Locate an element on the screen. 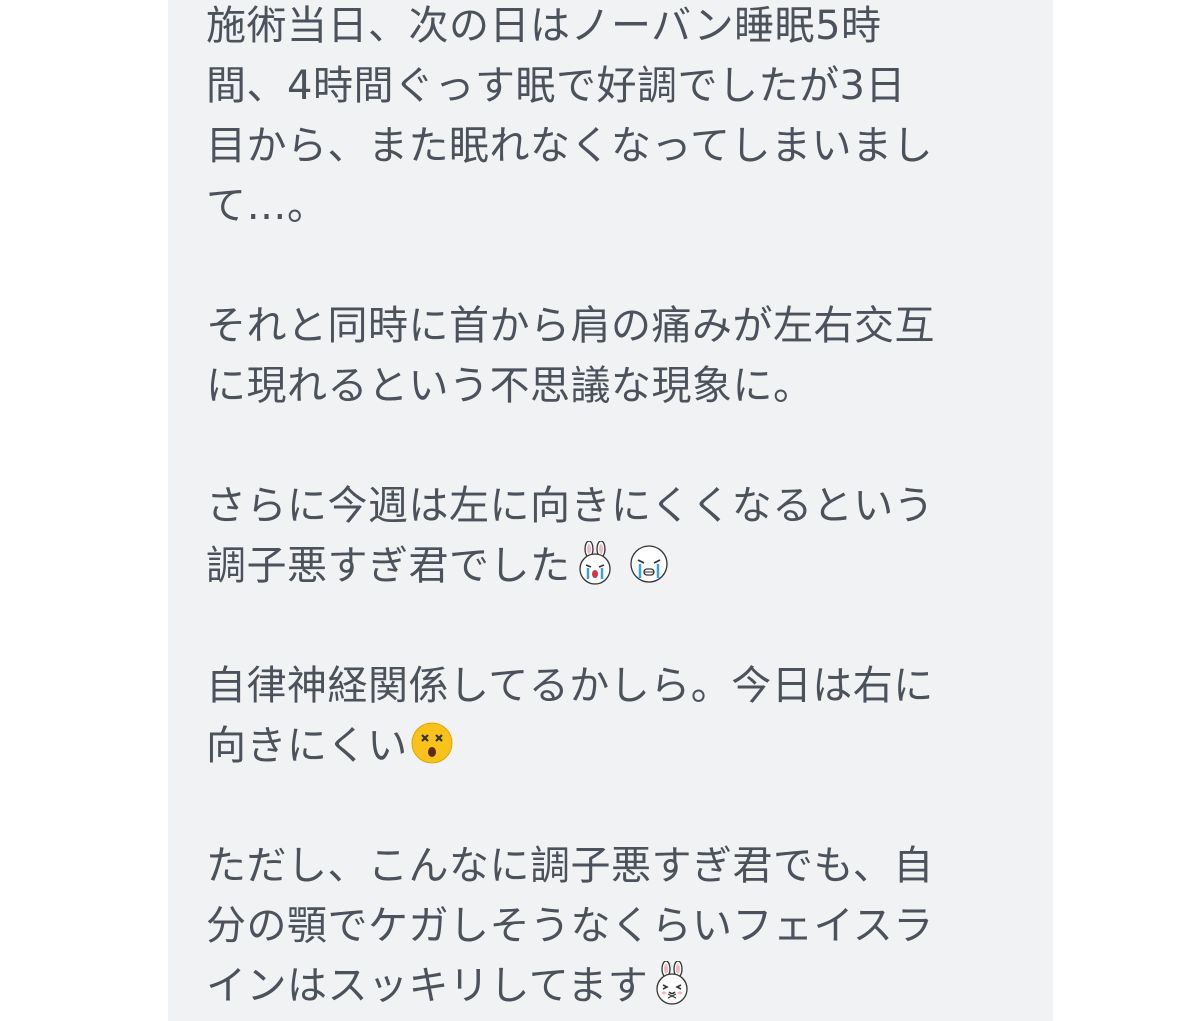 Image resolution: width=1179 pixels, height=1021 pixels. text-line-with-emoji: 調子悪すぎ君でした is located at coordinates (629, 566).